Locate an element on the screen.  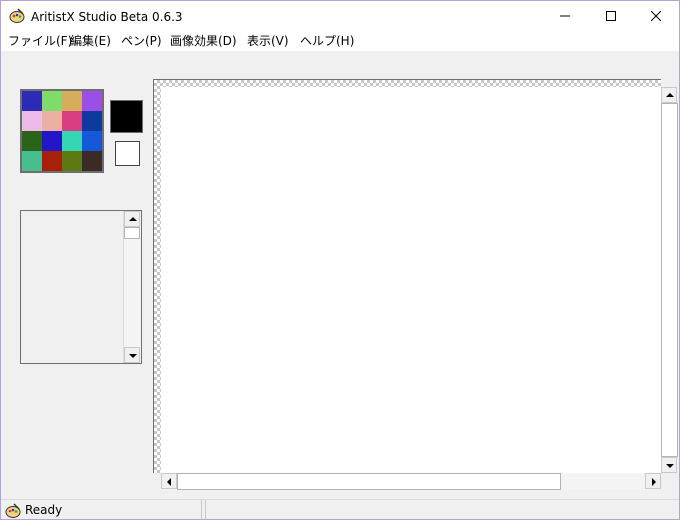
close-button is located at coordinates (656, 16).